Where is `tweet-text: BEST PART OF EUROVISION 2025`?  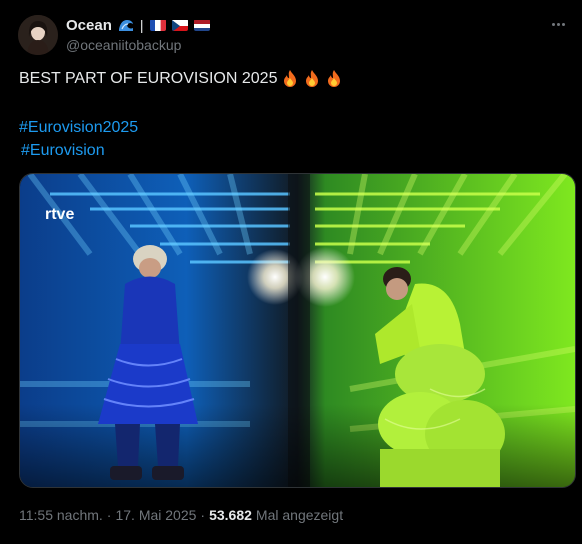
tweet-text: BEST PART OF EUROVISION 2025 is located at coordinates (289, 79).